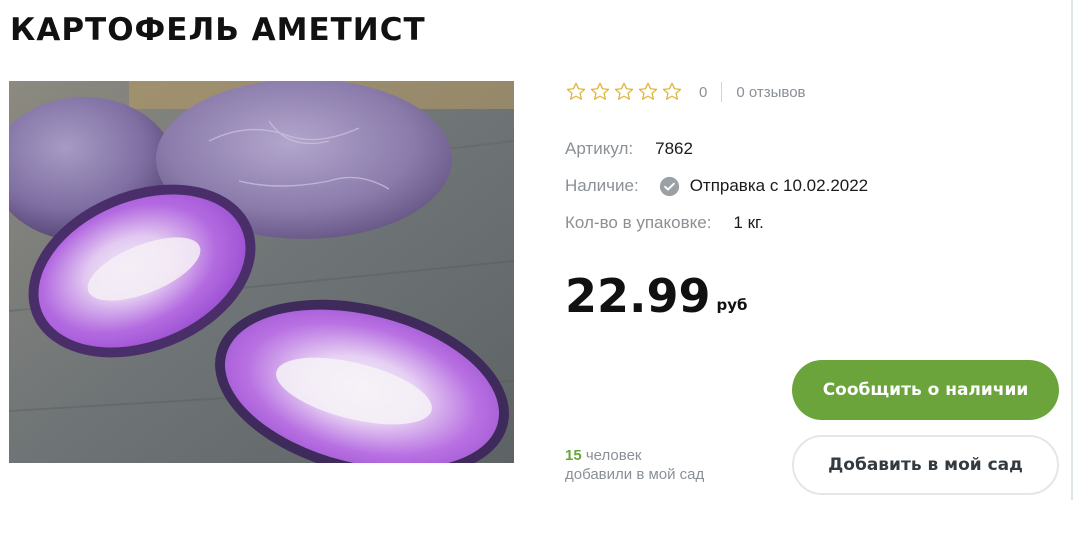 Image resolution: width=1077 pixels, height=539 pixels. What do you see at coordinates (638, 296) in the screenshot?
I see `price-value: 22.99` at bounding box center [638, 296].